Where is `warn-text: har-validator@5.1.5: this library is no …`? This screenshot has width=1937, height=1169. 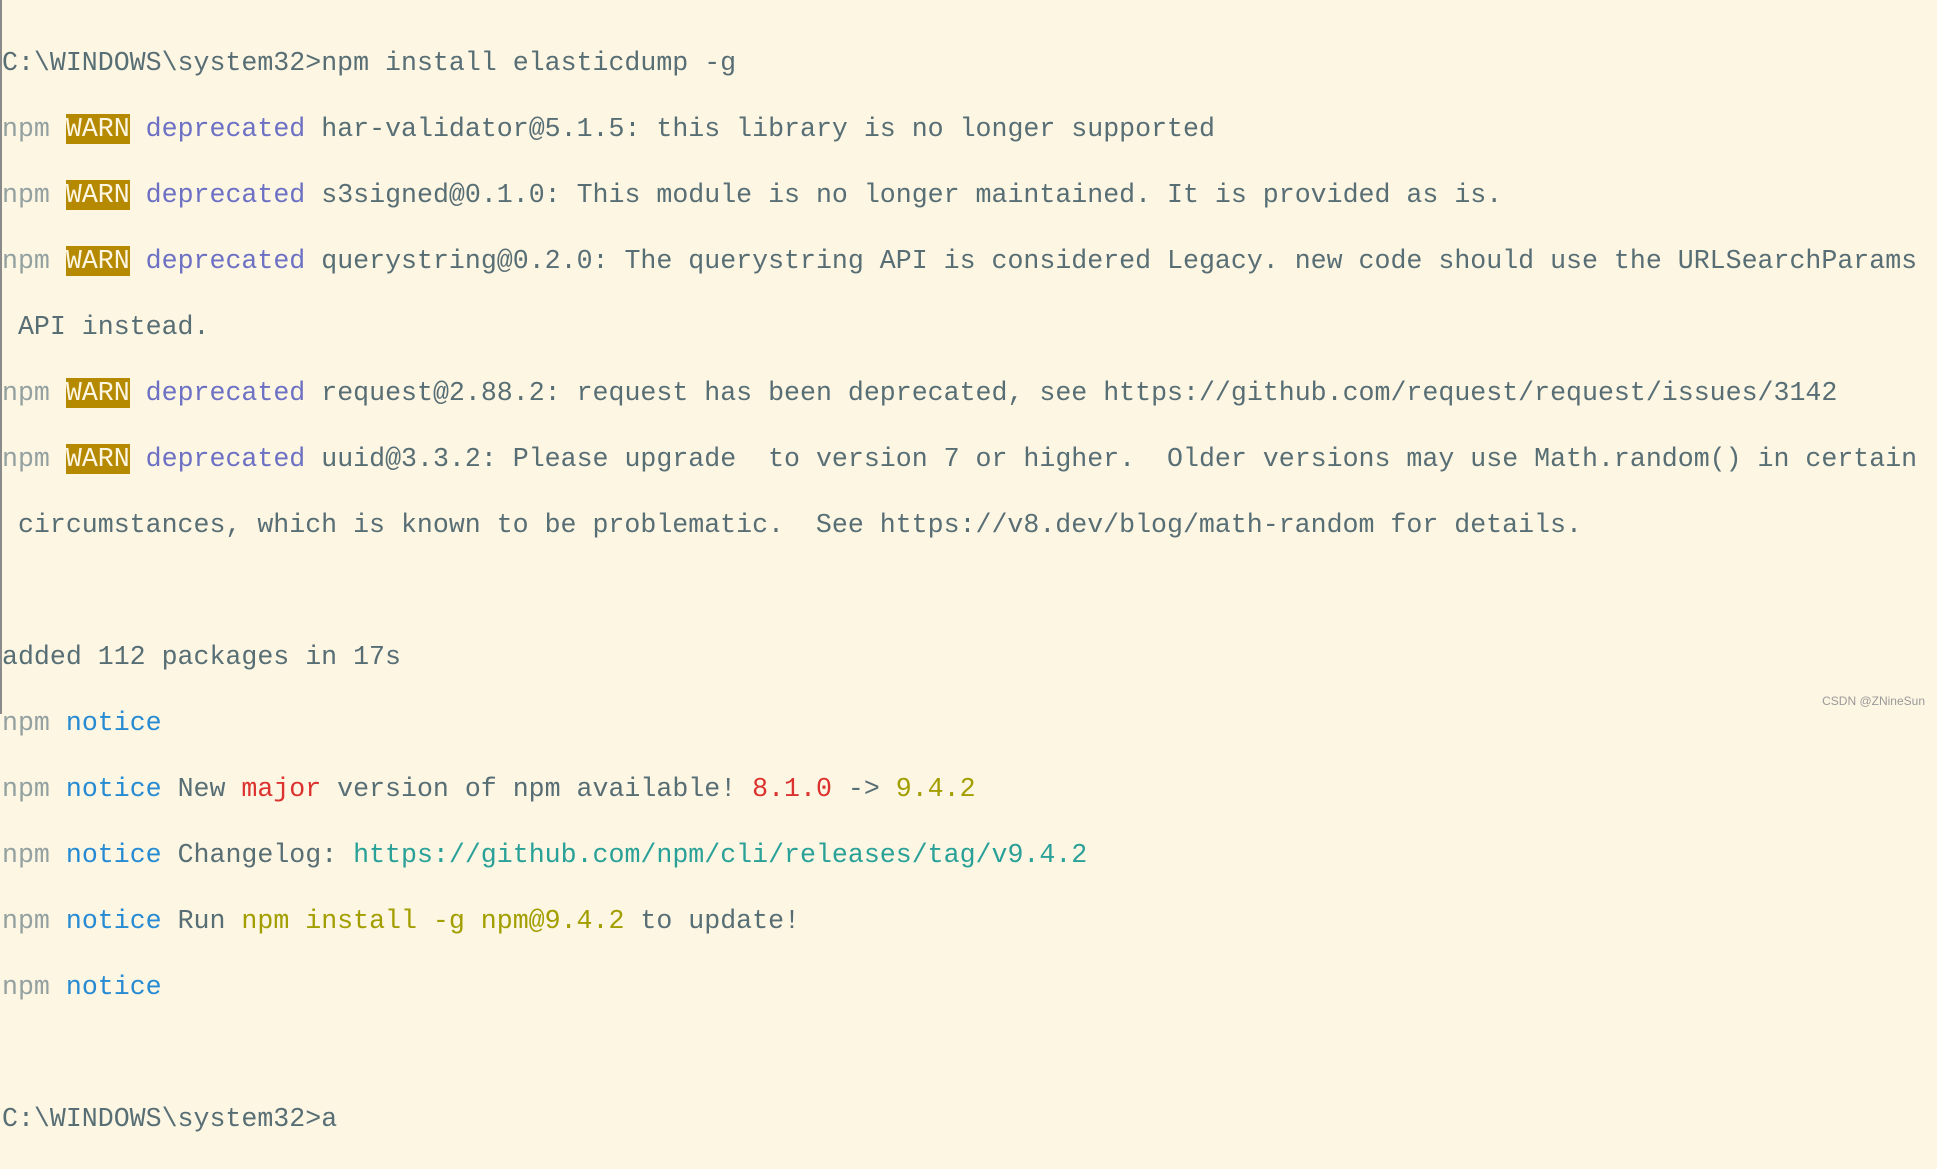 warn-text: har-validator@5.1.5: this library is no … is located at coordinates (768, 129).